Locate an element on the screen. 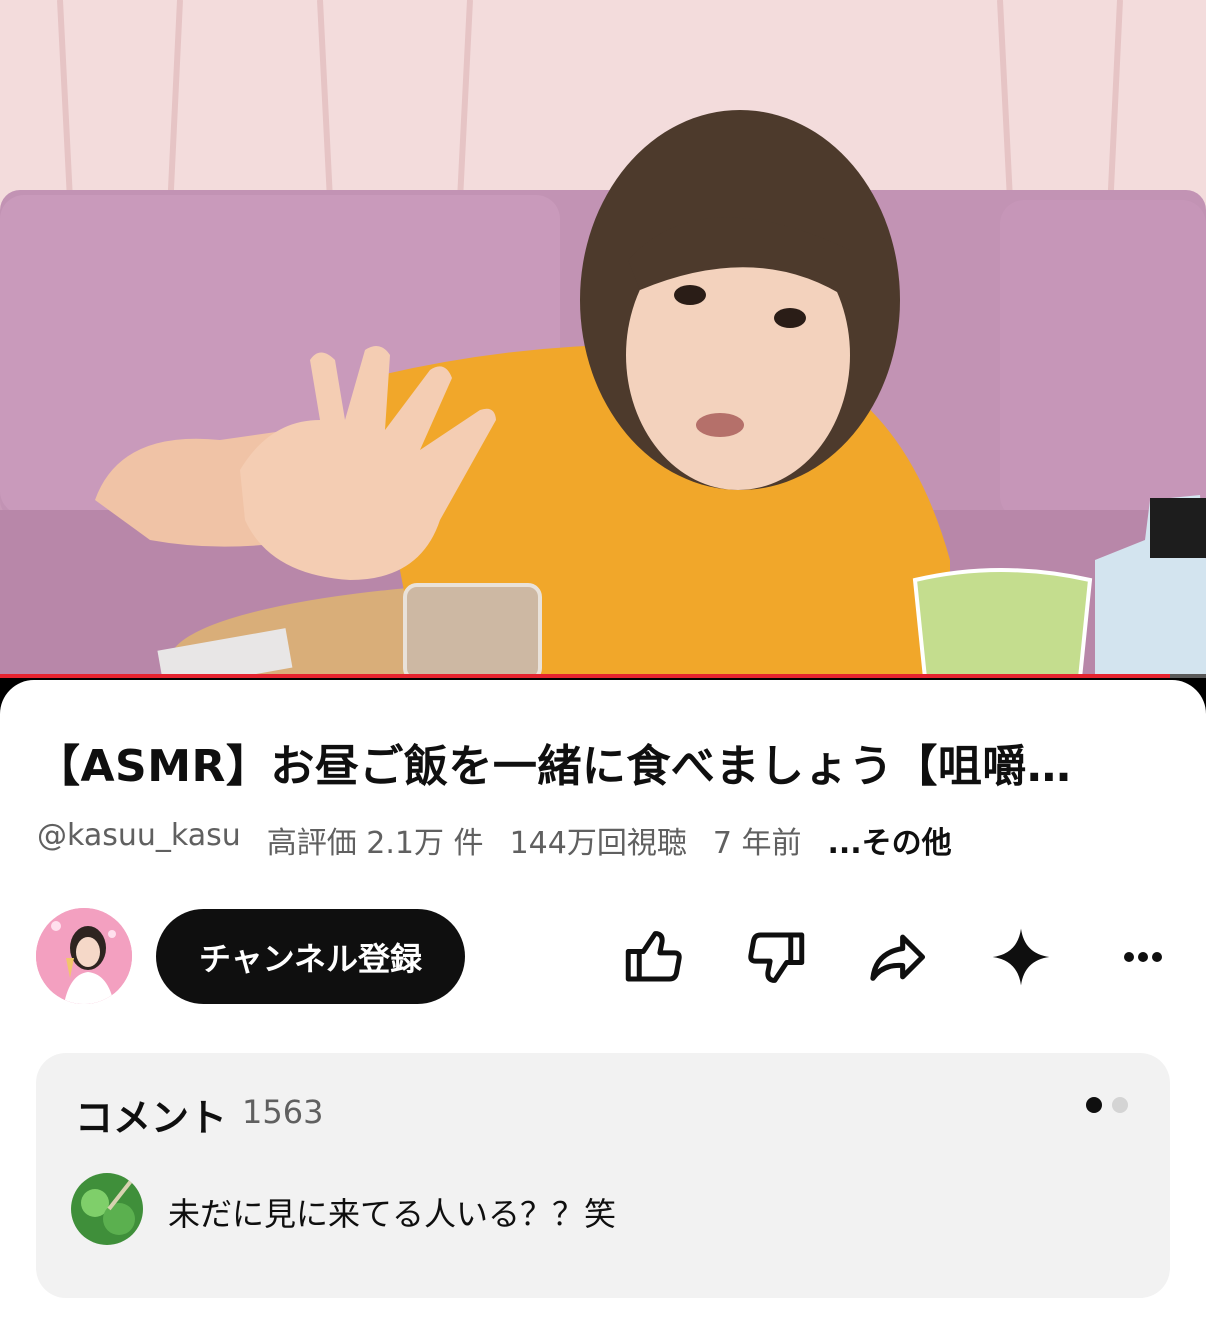 The width and height of the screenshot is (1206, 1337). progress-bar is located at coordinates (603, 676).